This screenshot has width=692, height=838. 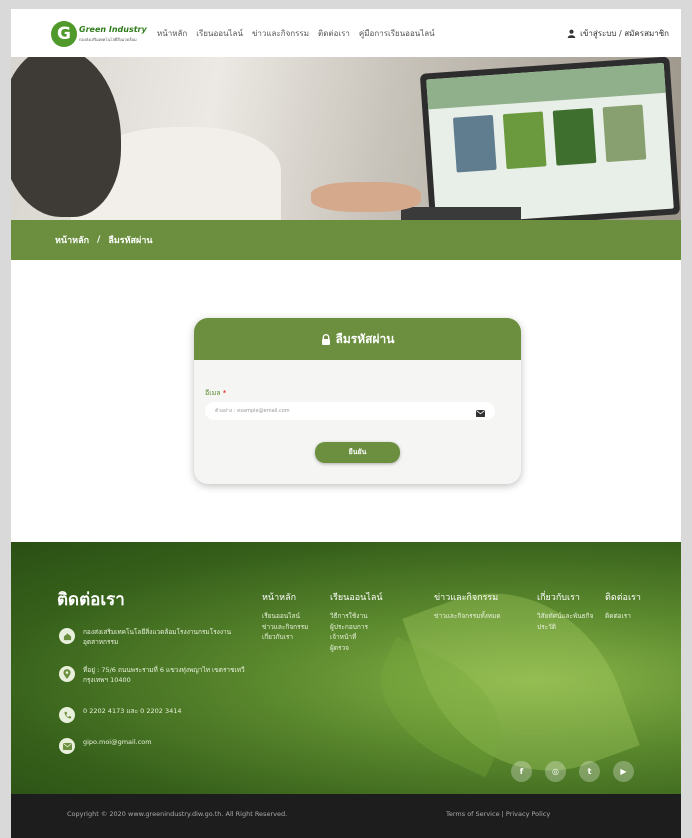 I want to click on footer-link: ติดต่อเรา, so click(x=635, y=616).